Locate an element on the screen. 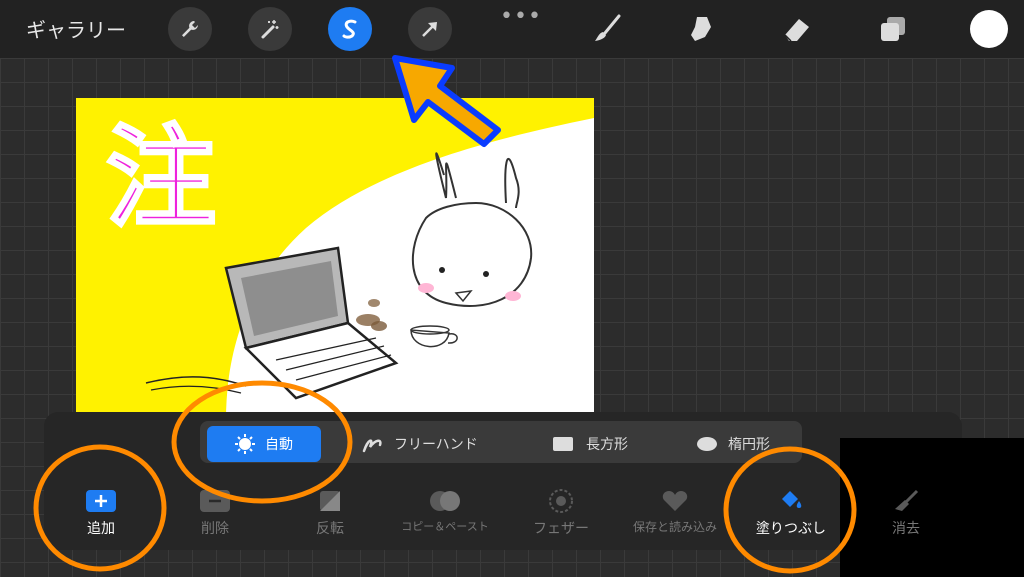 This screenshot has width=1024, height=577. clear-button: 消去 is located at coordinates (906, 513).